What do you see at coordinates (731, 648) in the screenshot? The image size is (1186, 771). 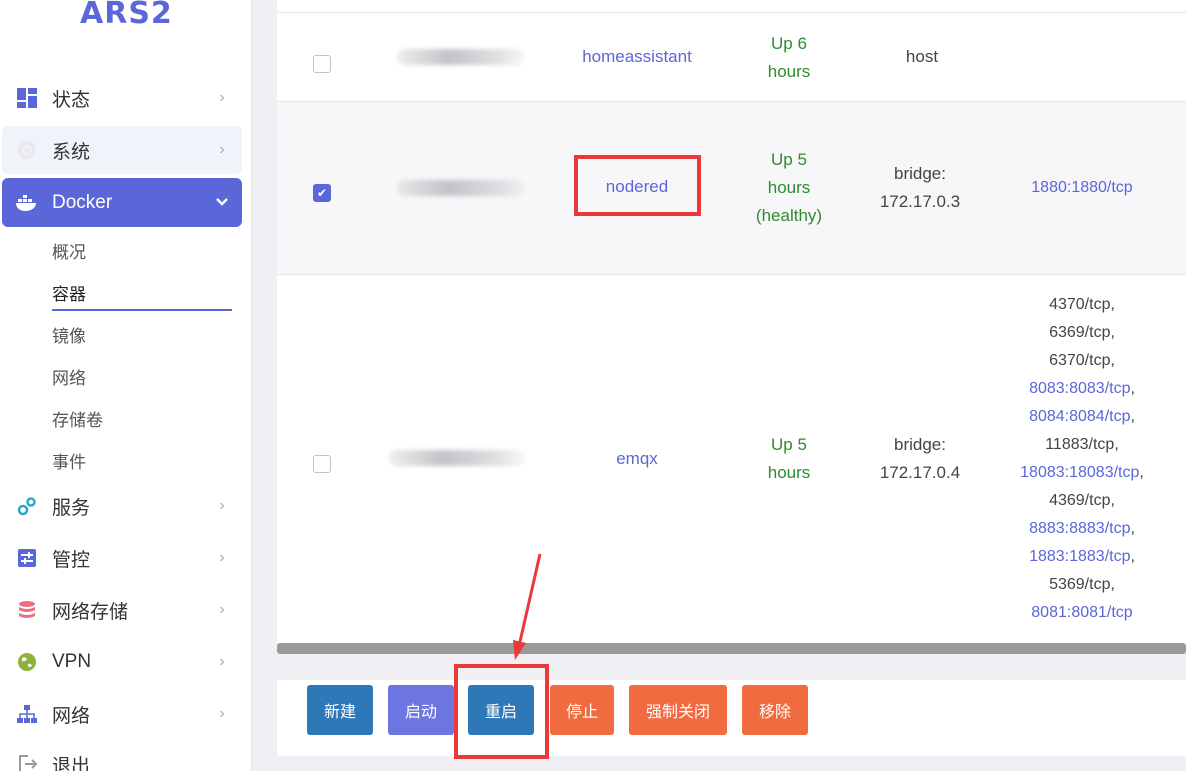 I see `horizontal-scrollbar` at bounding box center [731, 648].